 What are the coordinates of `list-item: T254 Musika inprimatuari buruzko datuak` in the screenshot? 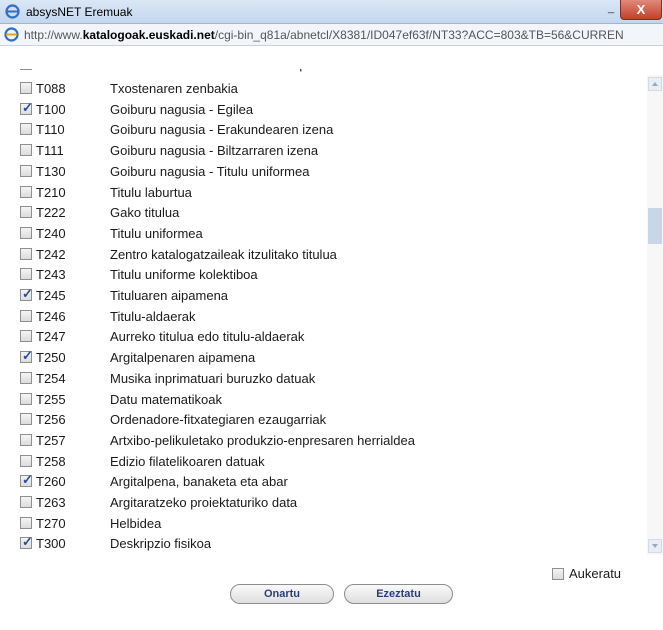 It's located at (324, 379).